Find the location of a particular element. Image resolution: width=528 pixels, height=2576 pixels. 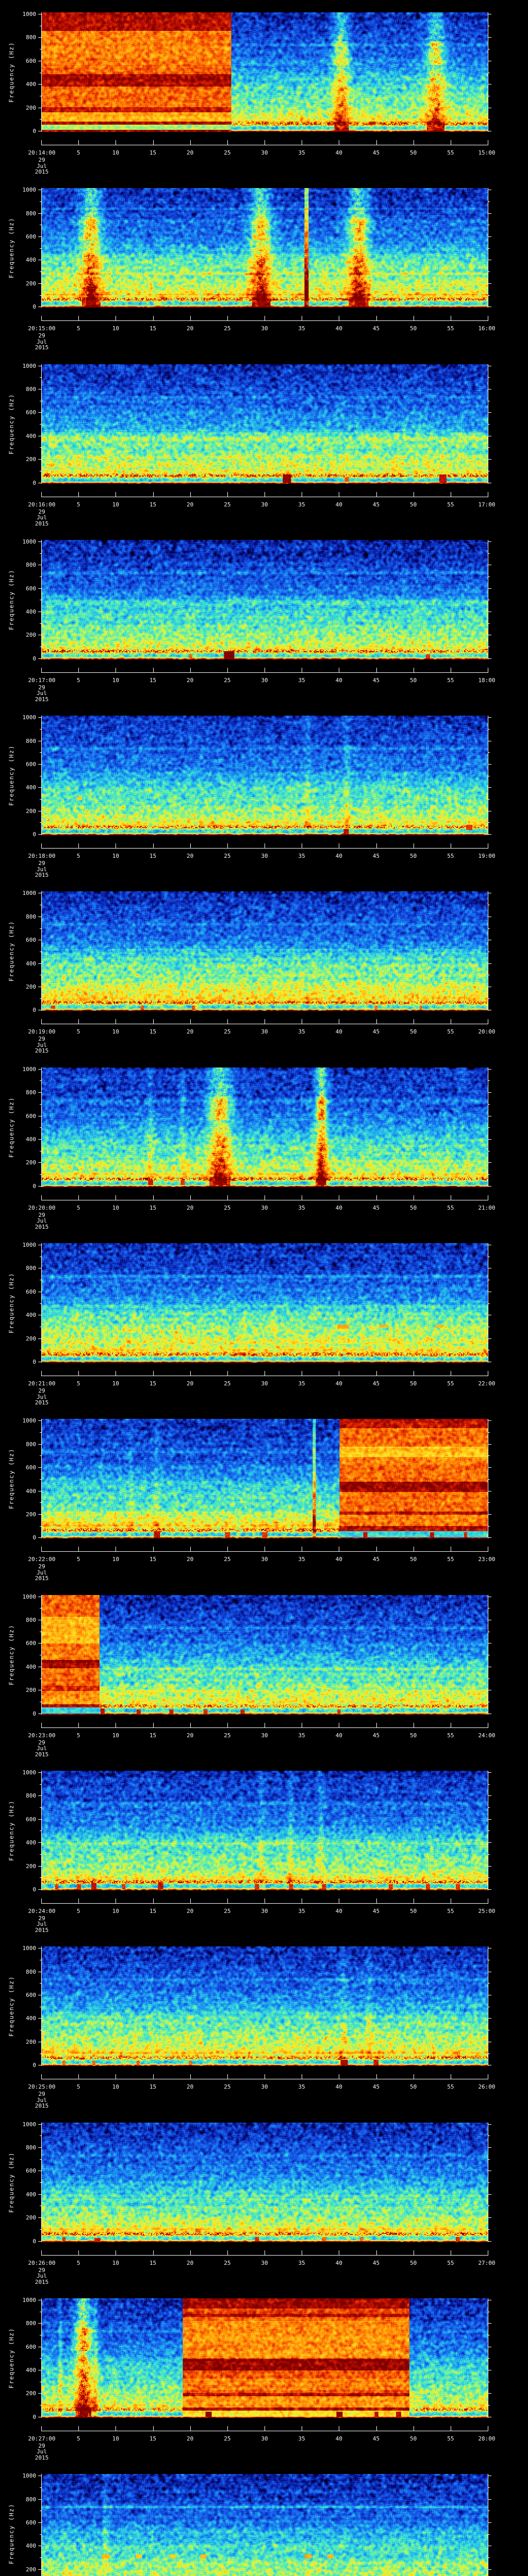

x-axis-date-line: Jul is located at coordinates (42, 1925).